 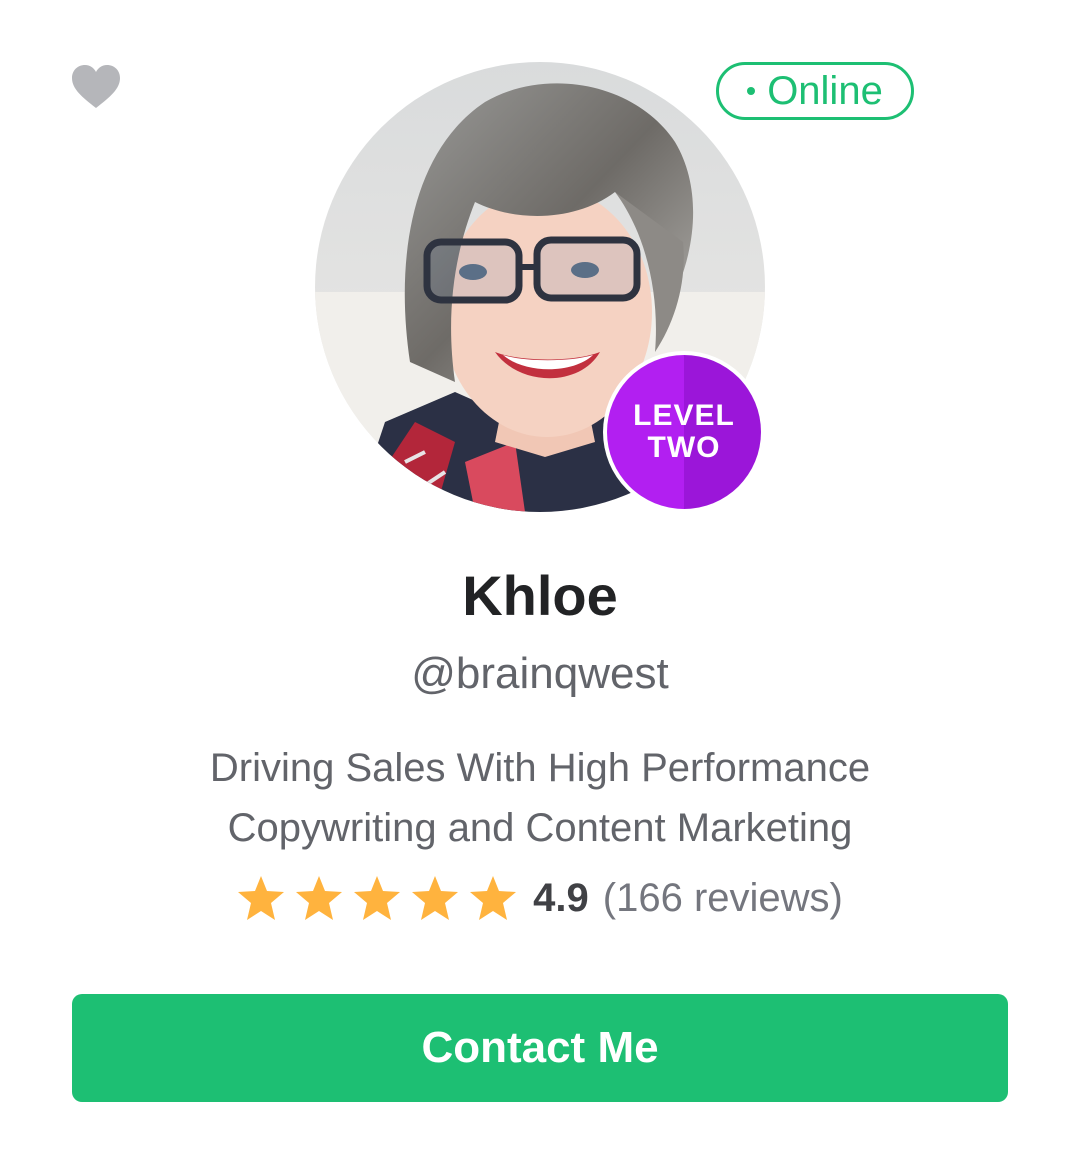 I want to click on rating-row: 4.9 (166 reviews), so click(x=540, y=898).